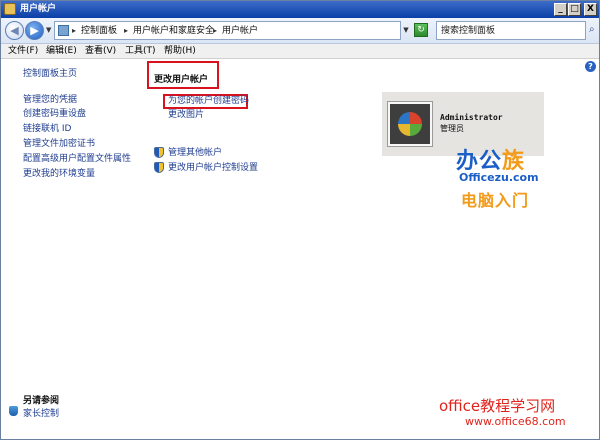  Describe the element at coordinates (468, 31) in the screenshot. I see `search-placeholder: 搜索控制面板` at that location.